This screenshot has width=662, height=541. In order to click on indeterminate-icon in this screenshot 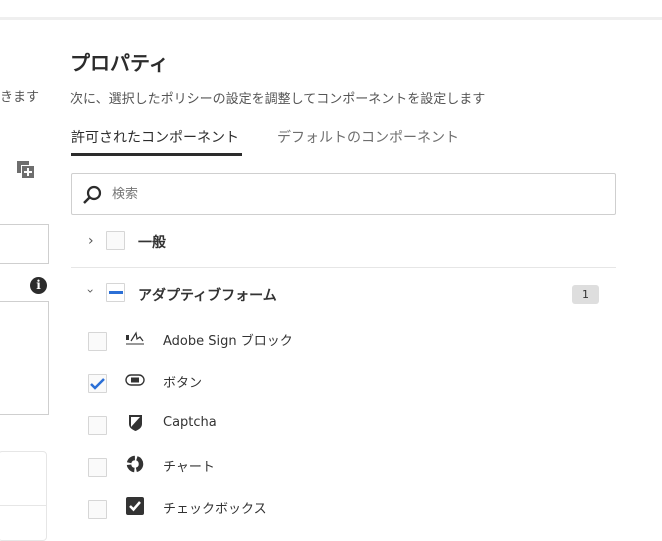, I will do `click(116, 292)`.